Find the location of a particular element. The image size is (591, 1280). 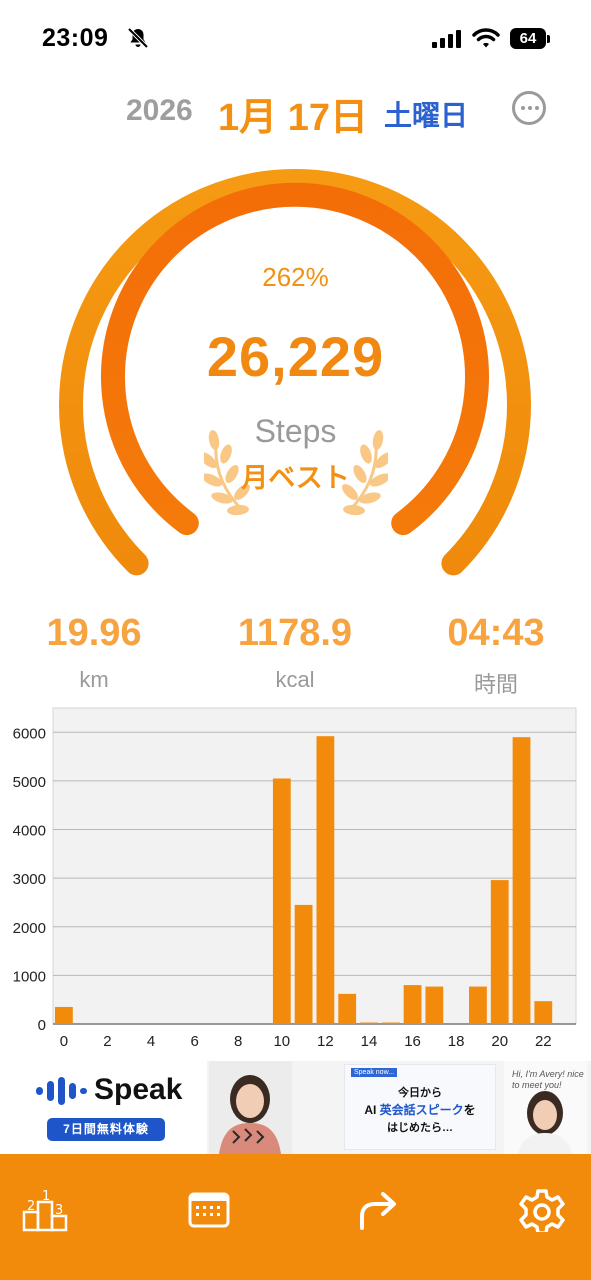

ad-photo: Hi, I'm Avery! nice to meet you! is located at coordinates (545, 1107).